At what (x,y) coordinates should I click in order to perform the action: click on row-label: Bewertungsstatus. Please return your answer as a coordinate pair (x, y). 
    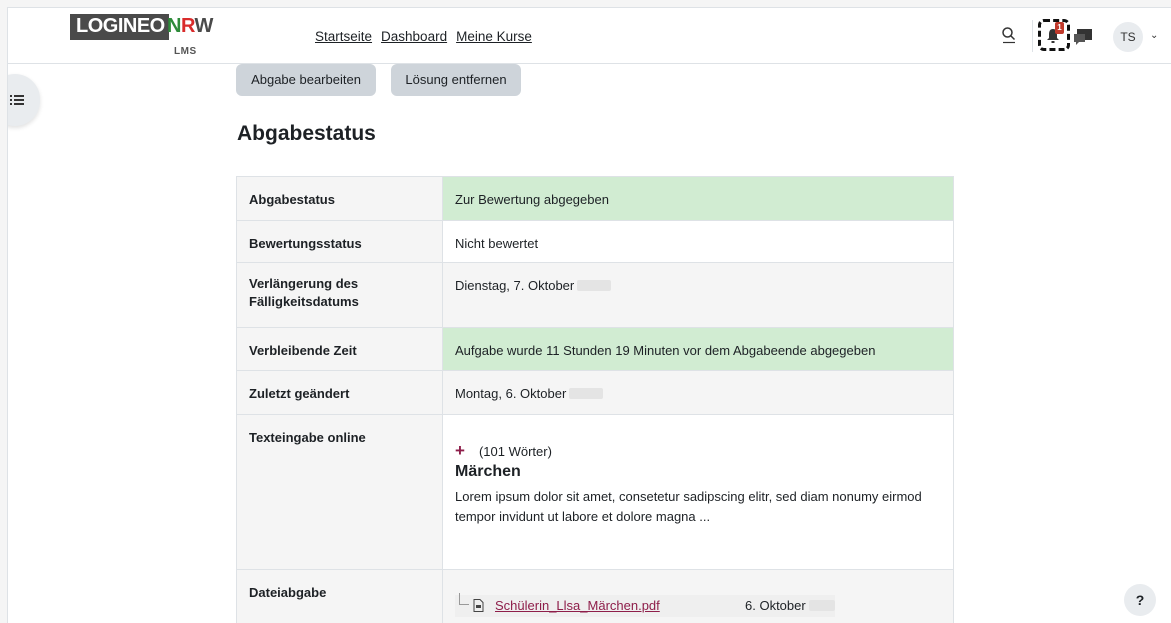
    Looking at the image, I should click on (339, 241).